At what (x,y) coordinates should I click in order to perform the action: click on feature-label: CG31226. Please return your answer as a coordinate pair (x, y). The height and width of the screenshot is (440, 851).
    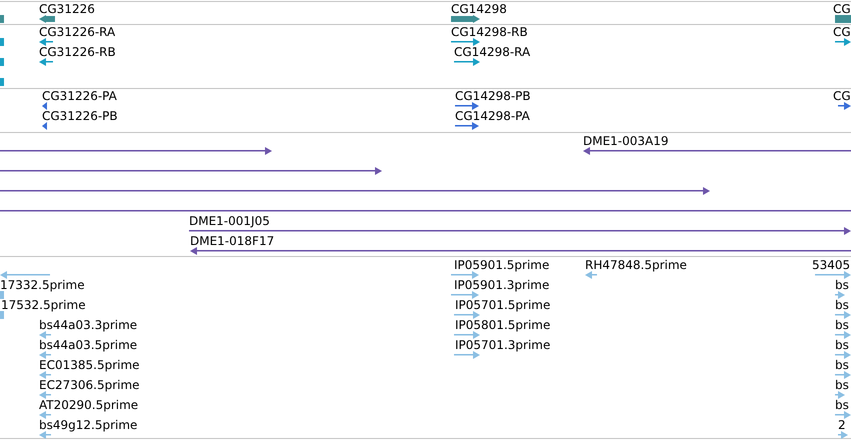
    Looking at the image, I should click on (67, 9).